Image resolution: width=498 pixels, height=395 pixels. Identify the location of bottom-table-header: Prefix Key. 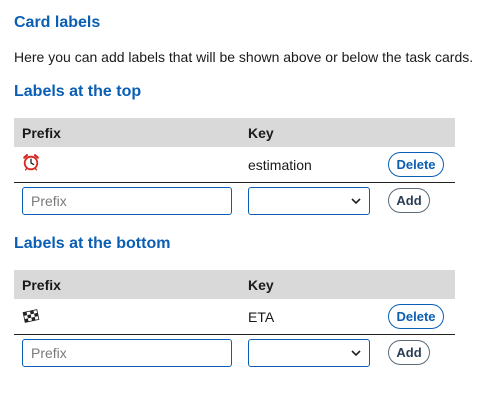
(234, 284).